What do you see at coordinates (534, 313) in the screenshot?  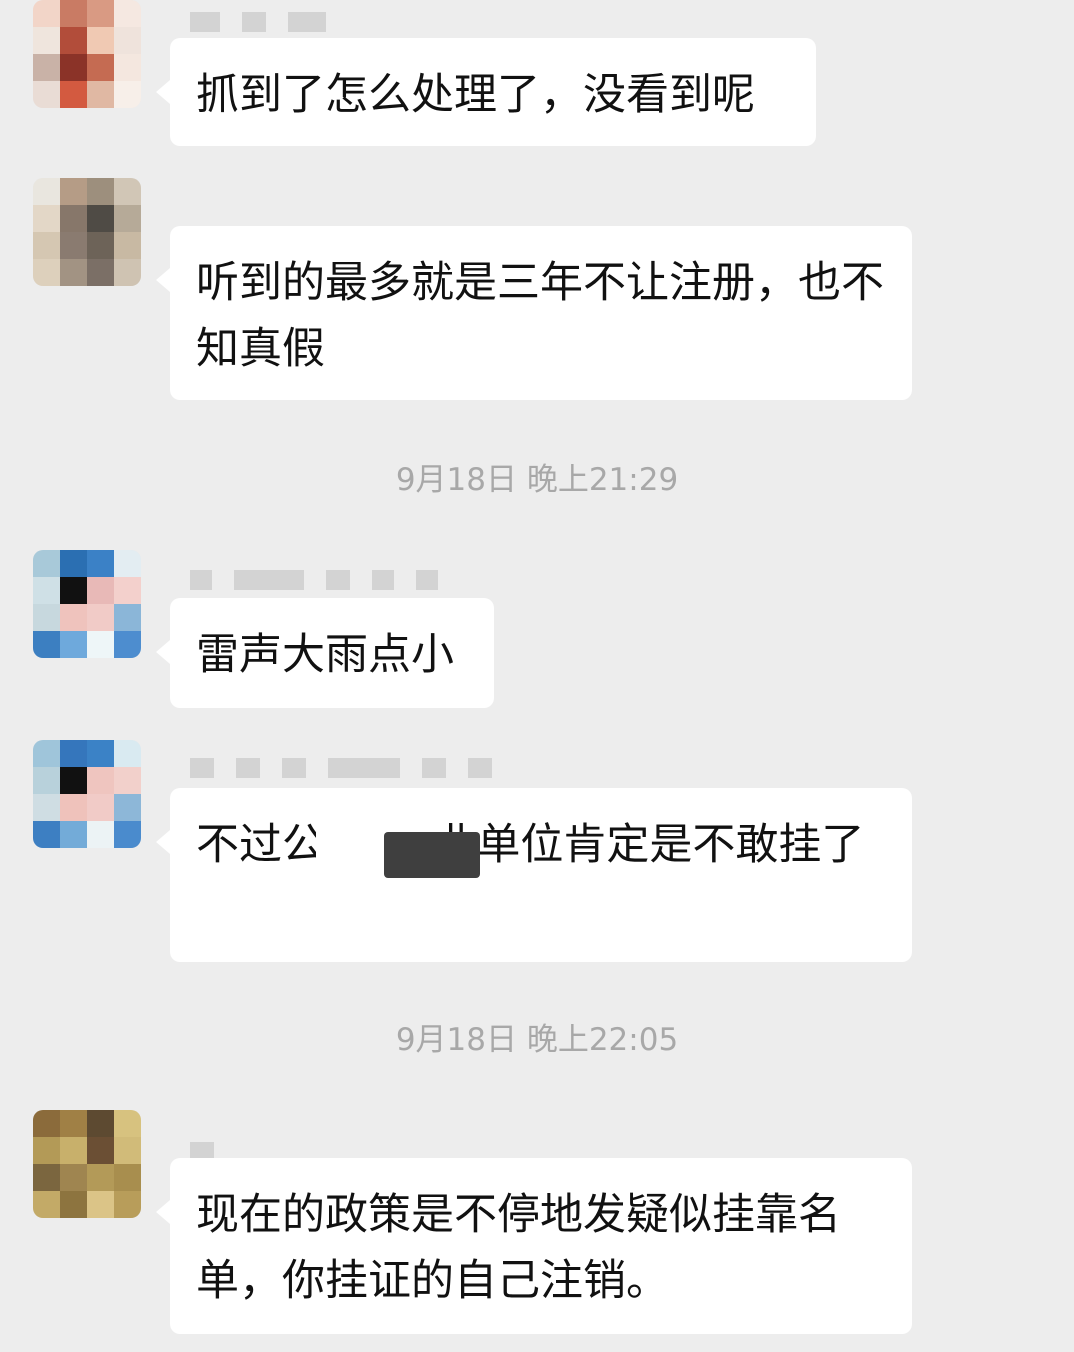 I see `message-bubble: 听到的最多就是三年不让注册，也不知真假` at bounding box center [534, 313].